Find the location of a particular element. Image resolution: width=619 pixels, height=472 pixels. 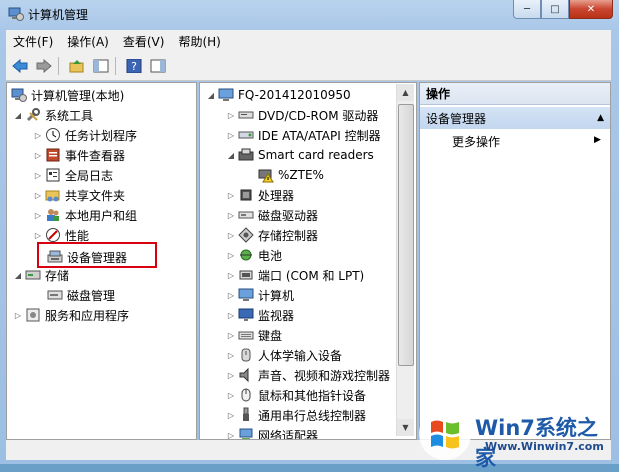

device-root: ◢ FQ-201412010950 is located at coordinates (278, 95).